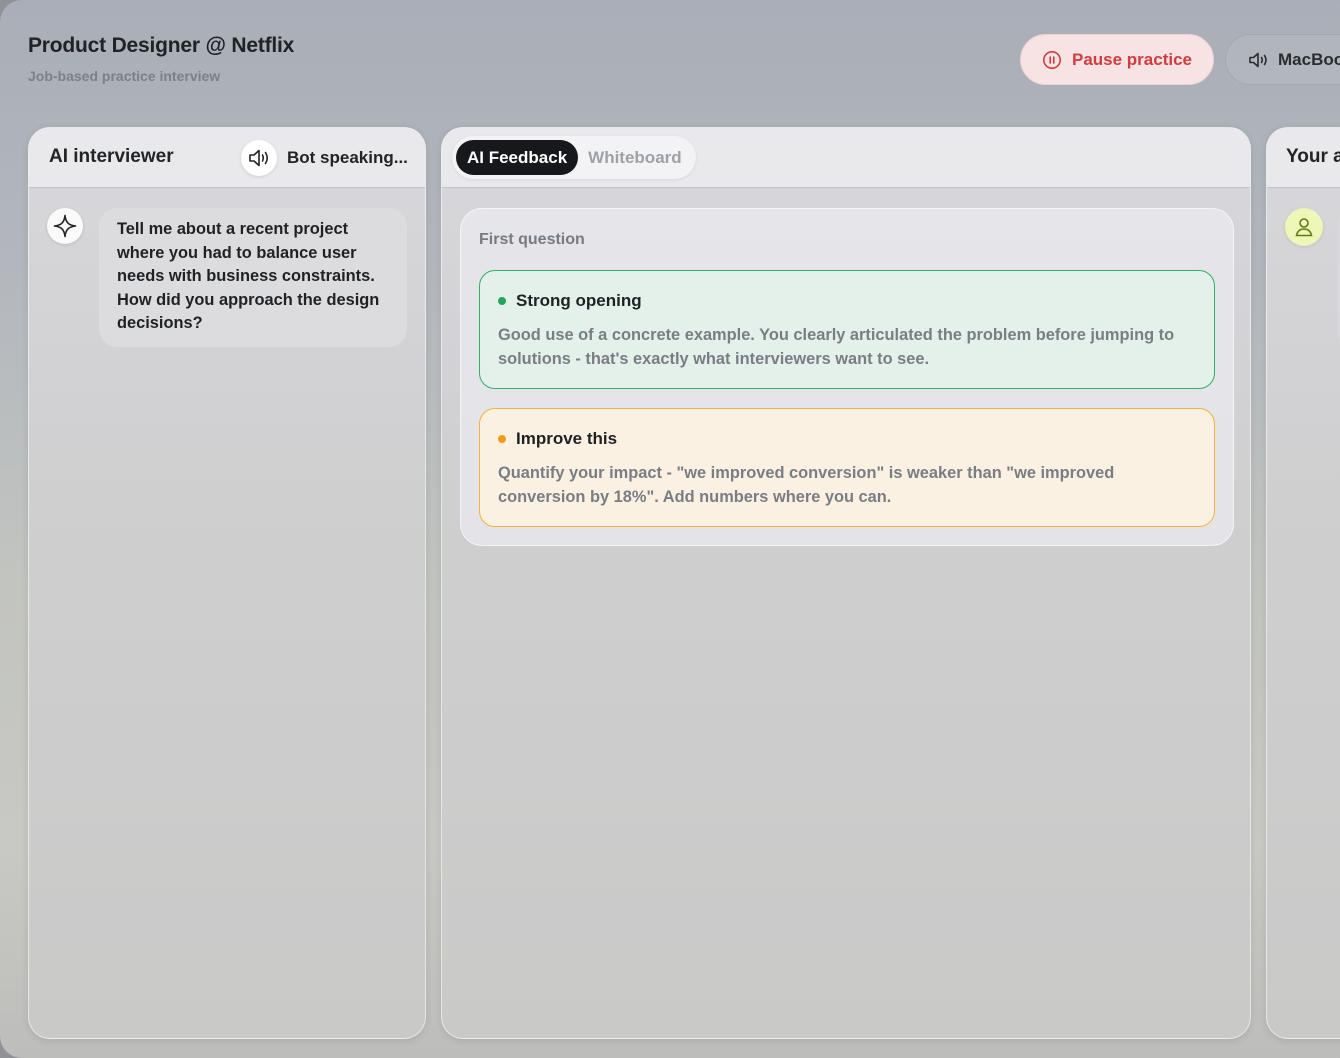 The height and width of the screenshot is (1058, 1340). I want to click on interviewer-panel-title: AI interviewer, so click(111, 156).